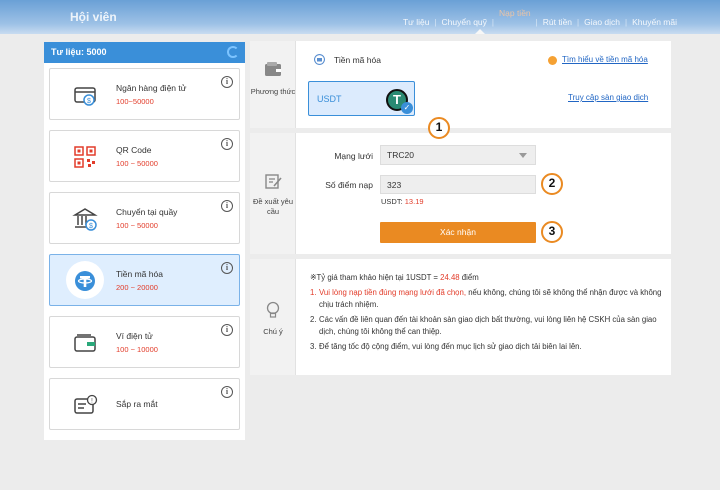  Describe the element at coordinates (392, 201) in the screenshot. I see `usdt-conversion-label: USDT:` at that location.